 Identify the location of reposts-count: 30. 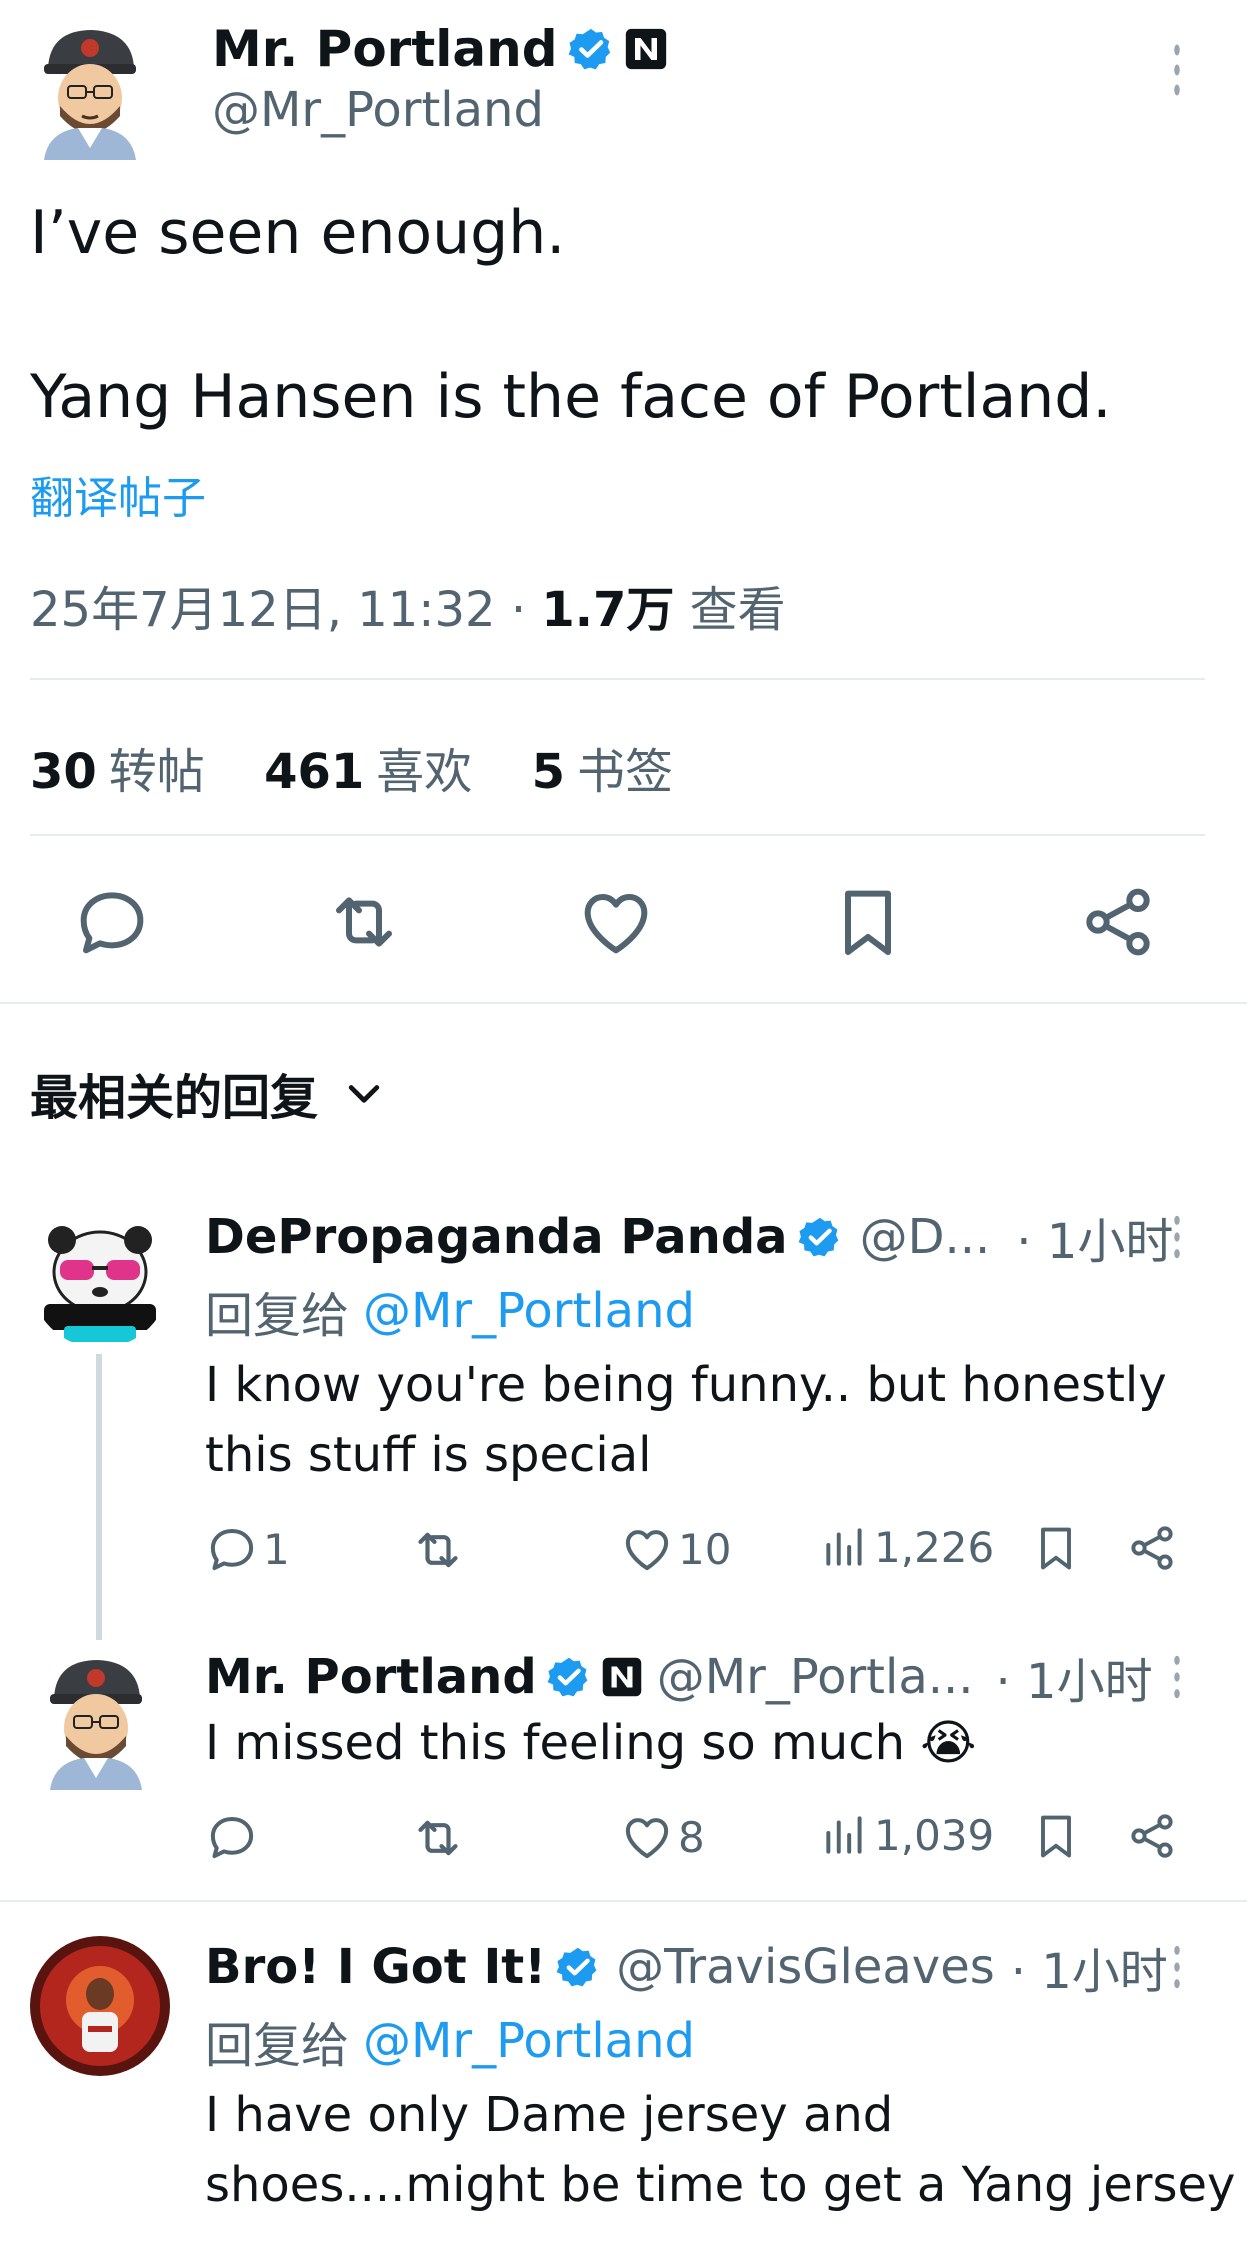
(63, 772).